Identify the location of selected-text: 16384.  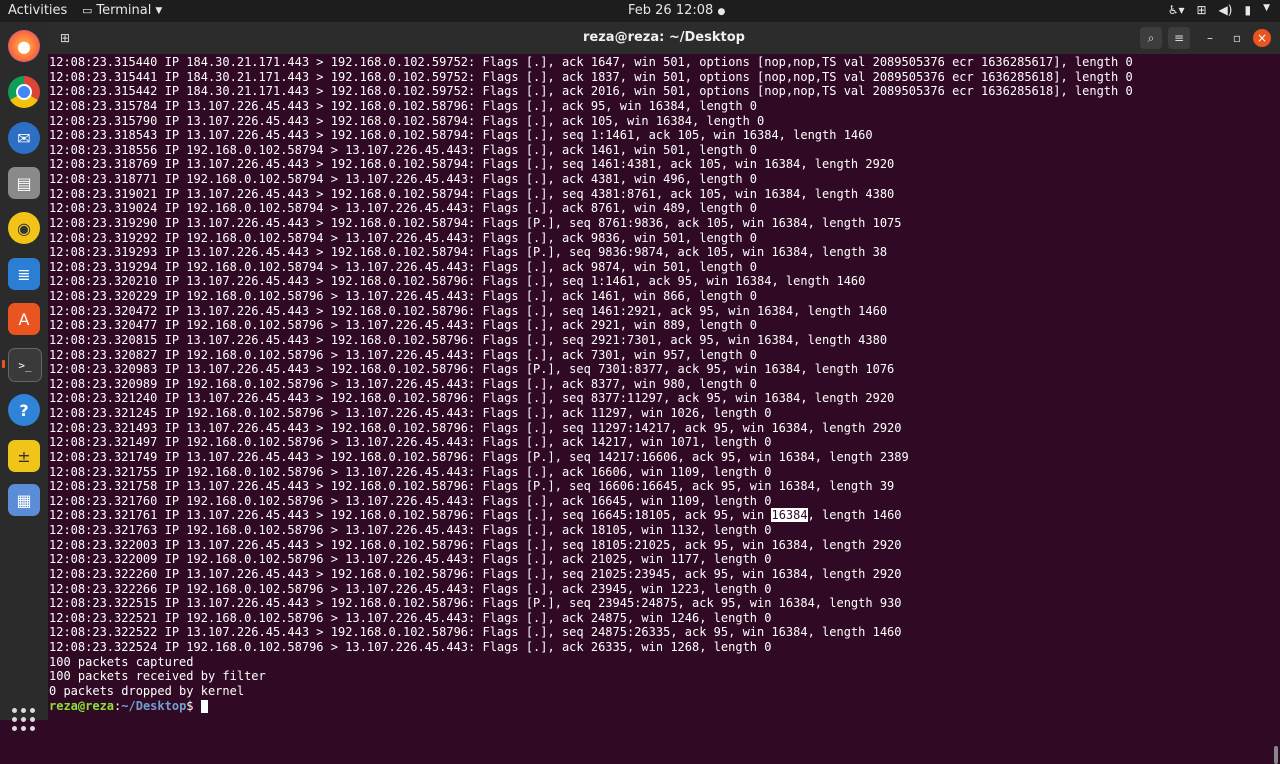
(789, 515).